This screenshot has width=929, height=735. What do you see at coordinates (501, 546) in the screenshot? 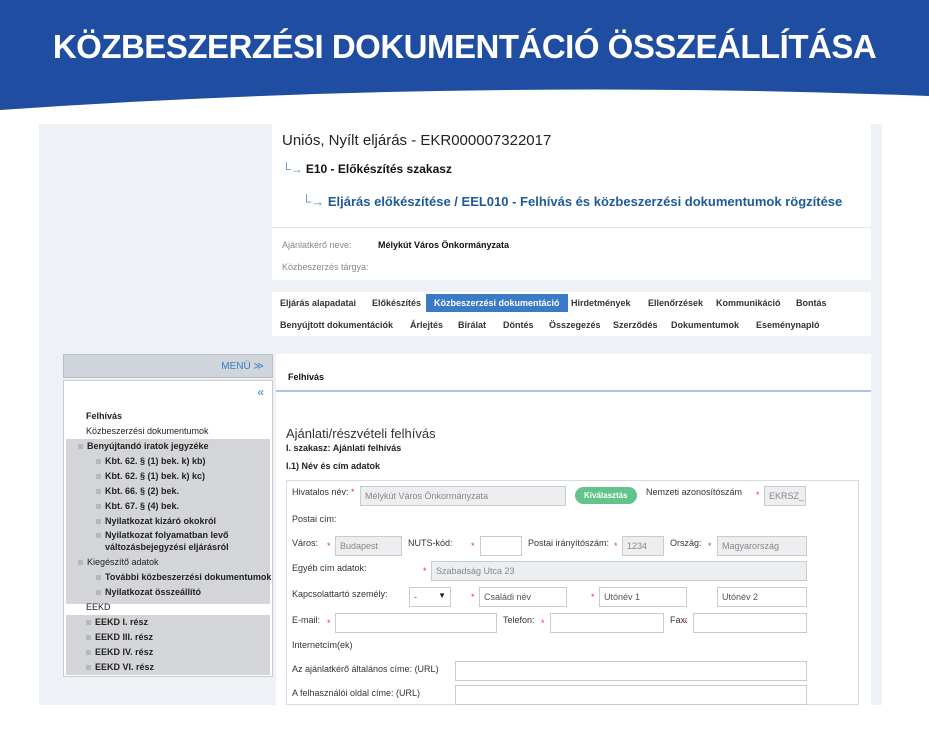
I see `nuts-input` at bounding box center [501, 546].